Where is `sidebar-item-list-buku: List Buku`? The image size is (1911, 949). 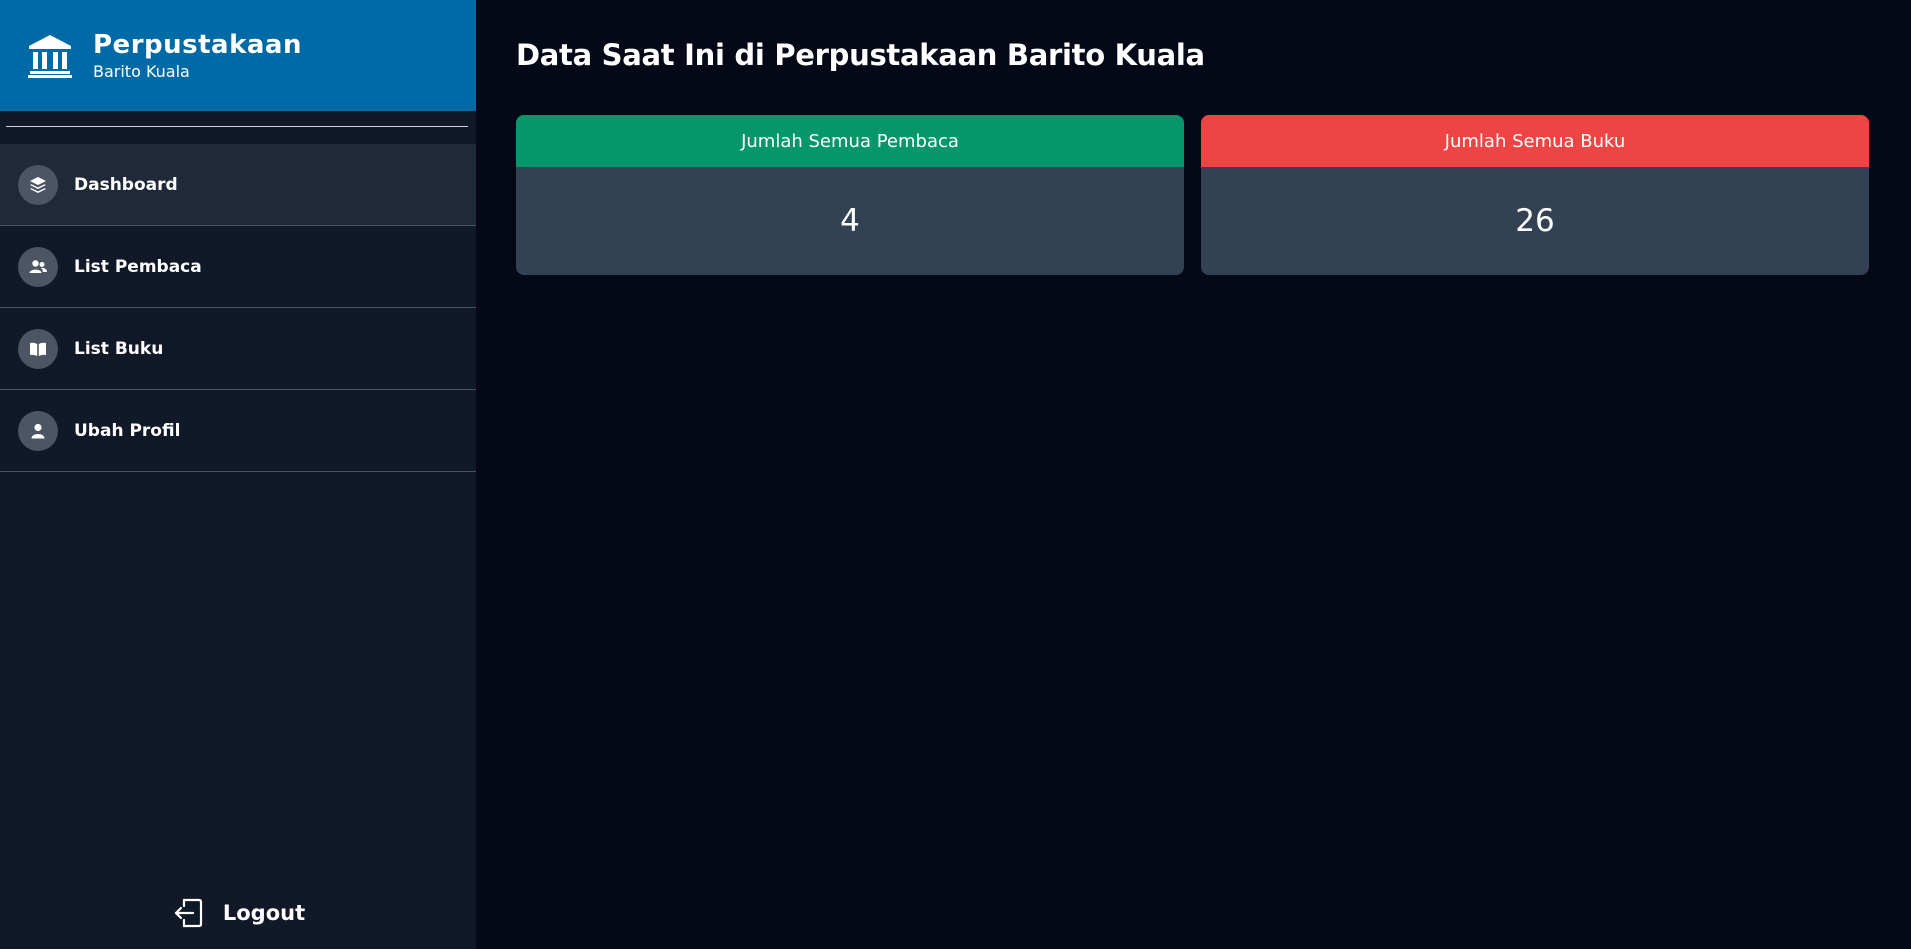 sidebar-item-list-buku: List Buku is located at coordinates (238, 349).